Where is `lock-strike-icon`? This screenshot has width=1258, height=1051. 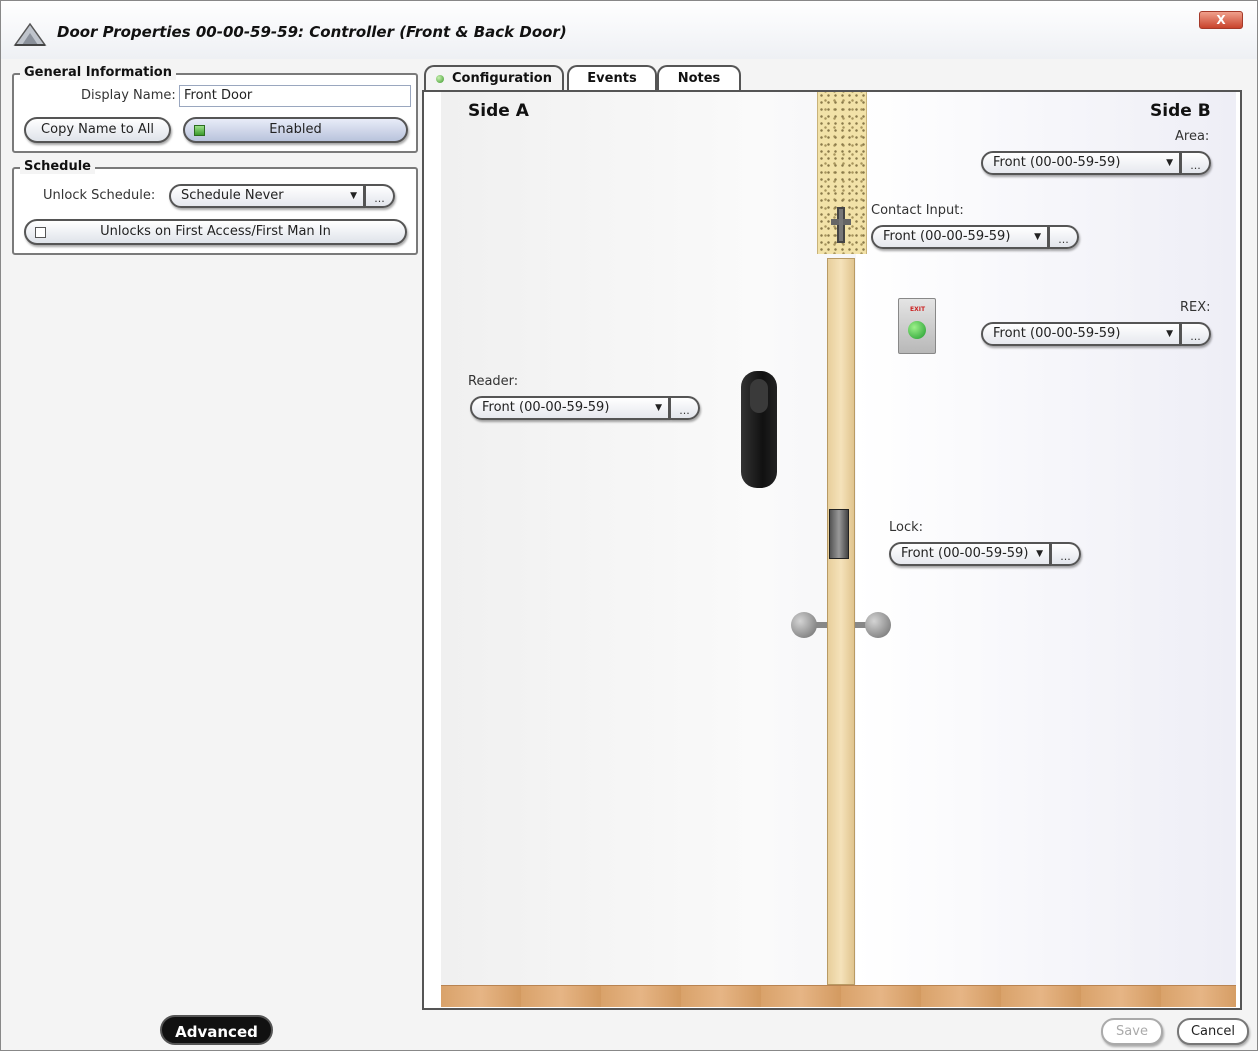
lock-strike-icon is located at coordinates (839, 534).